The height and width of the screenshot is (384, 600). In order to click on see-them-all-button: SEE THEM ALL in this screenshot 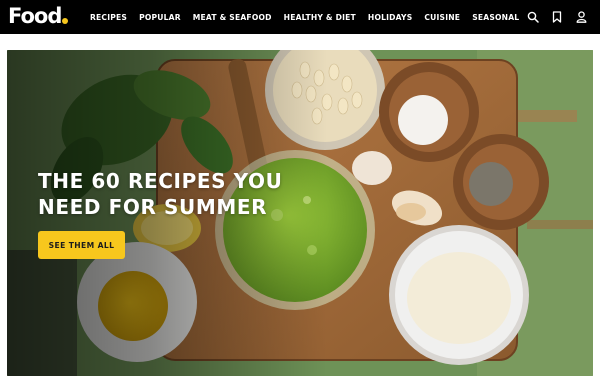, I will do `click(81, 245)`.